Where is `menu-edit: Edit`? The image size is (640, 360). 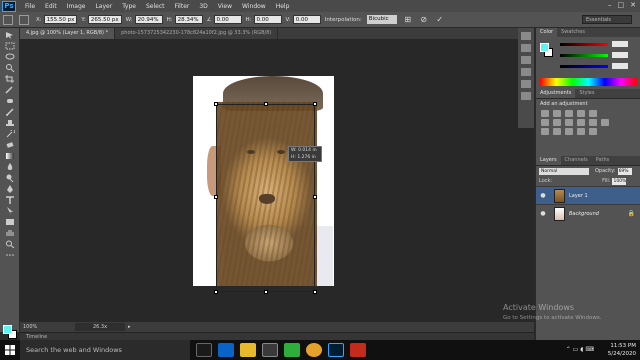 menu-edit: Edit is located at coordinates (51, 6).